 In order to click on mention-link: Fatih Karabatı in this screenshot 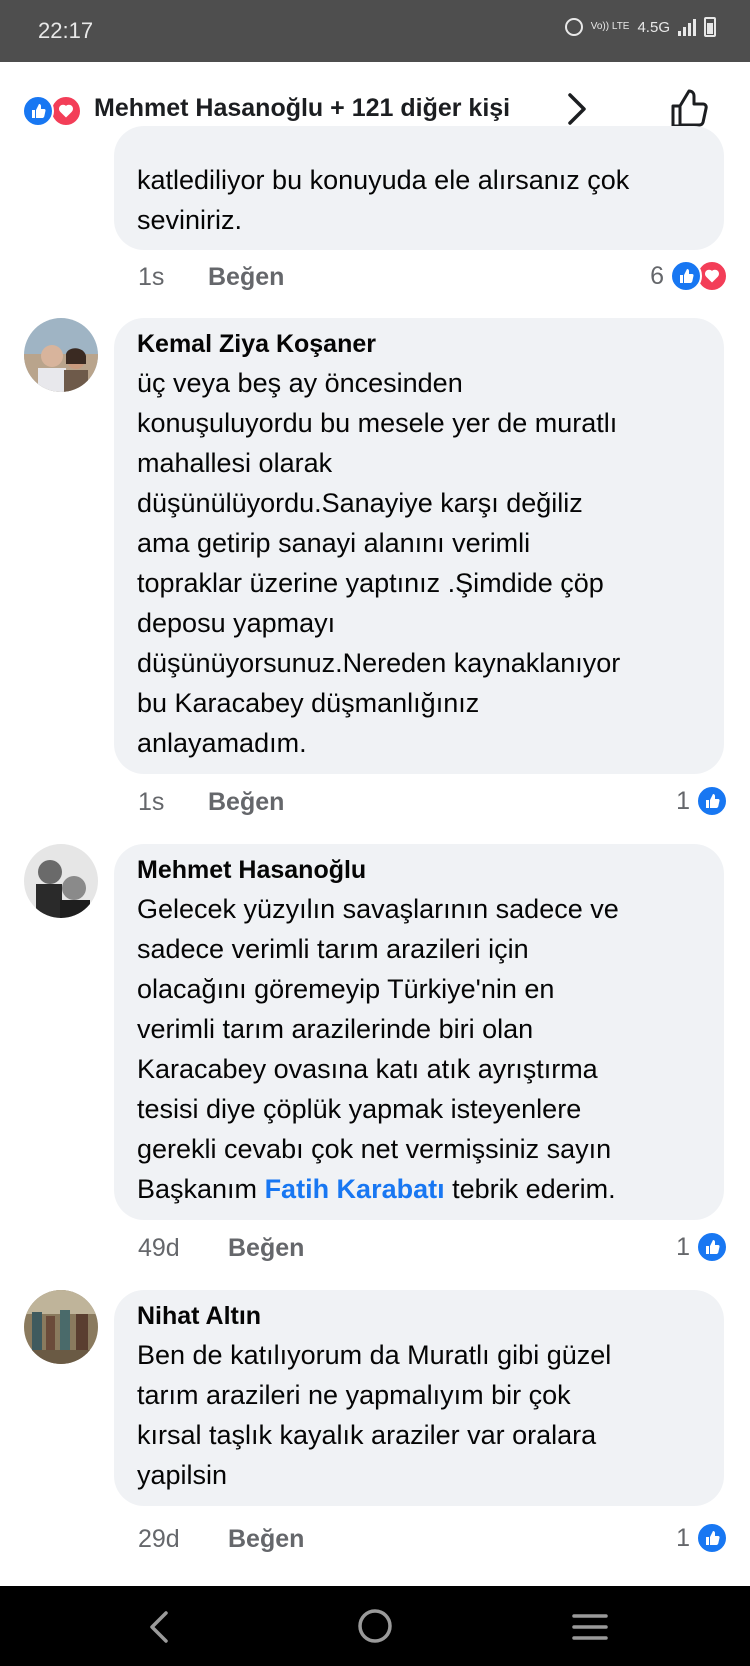, I will do `click(355, 1189)`.